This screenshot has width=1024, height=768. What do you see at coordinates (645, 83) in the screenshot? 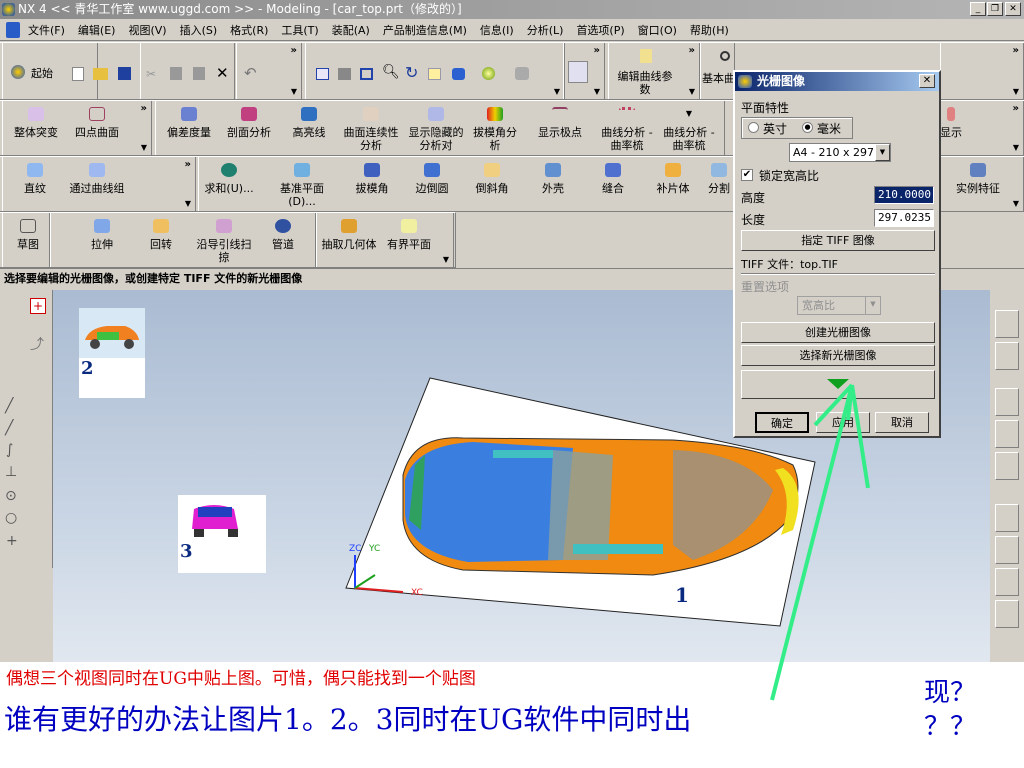
I see `edit-curve-params-button: 编辑曲线参数` at bounding box center [645, 83].